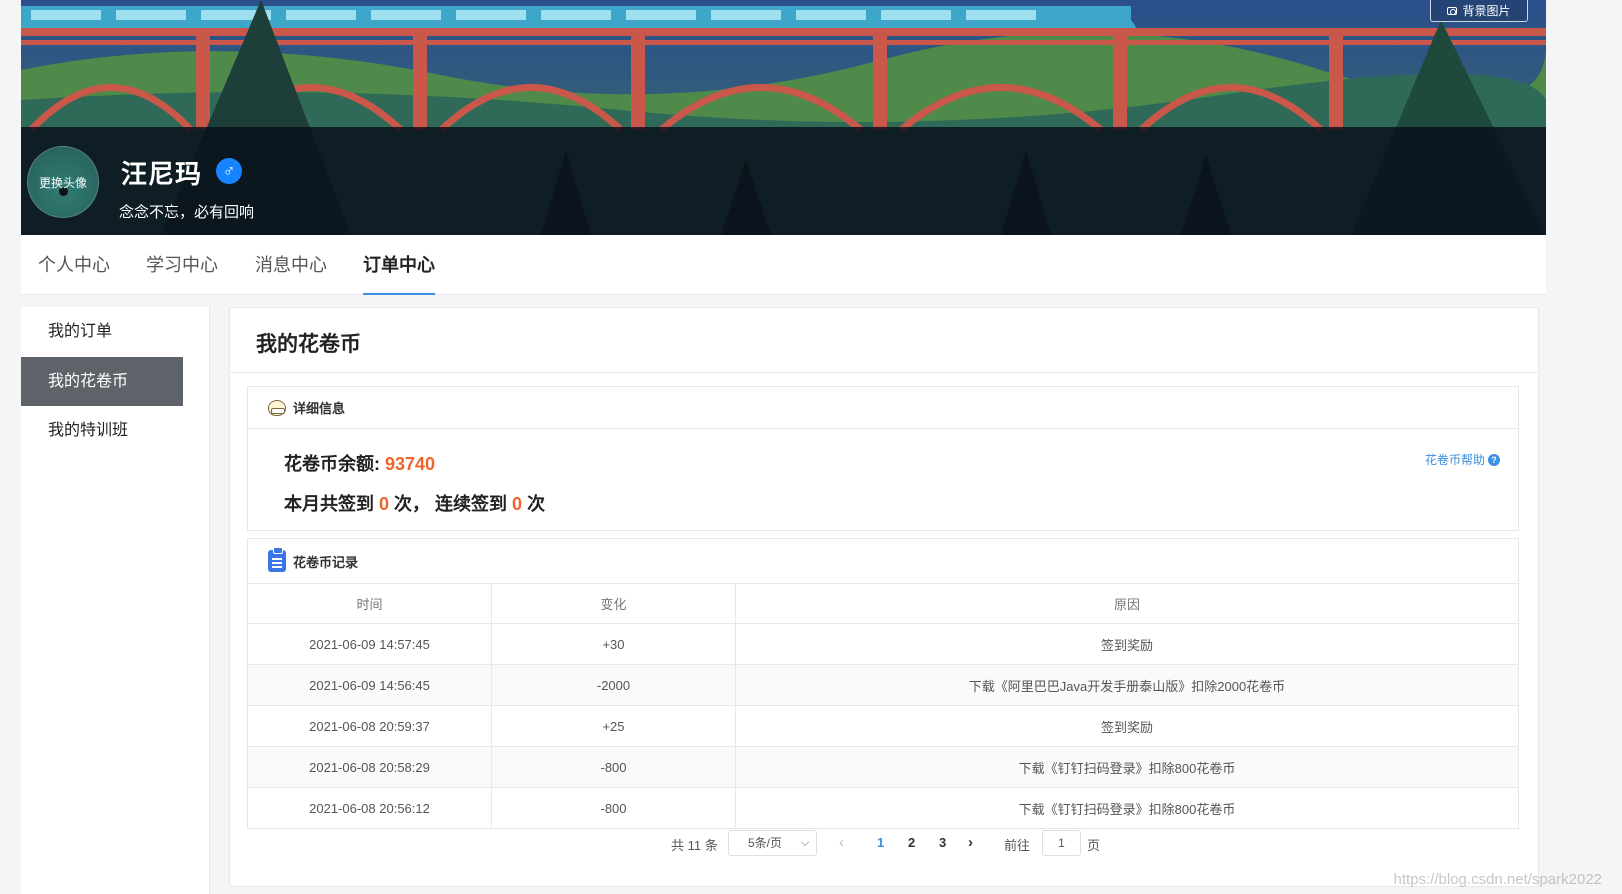  I want to click on camera-icon, so click(1452, 10).